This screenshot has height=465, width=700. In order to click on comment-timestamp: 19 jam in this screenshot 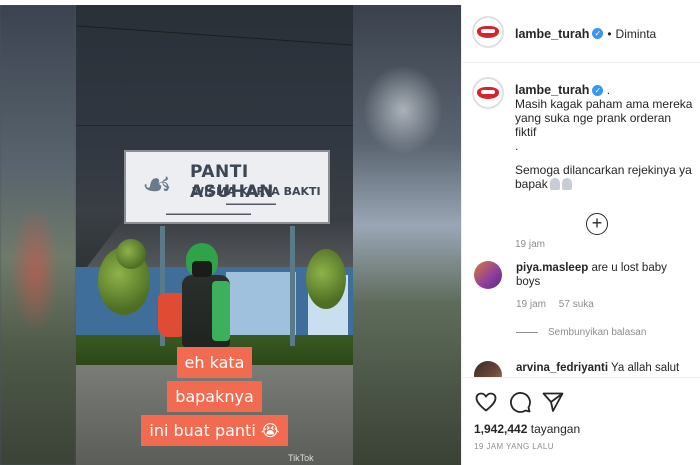, I will do `click(531, 304)`.